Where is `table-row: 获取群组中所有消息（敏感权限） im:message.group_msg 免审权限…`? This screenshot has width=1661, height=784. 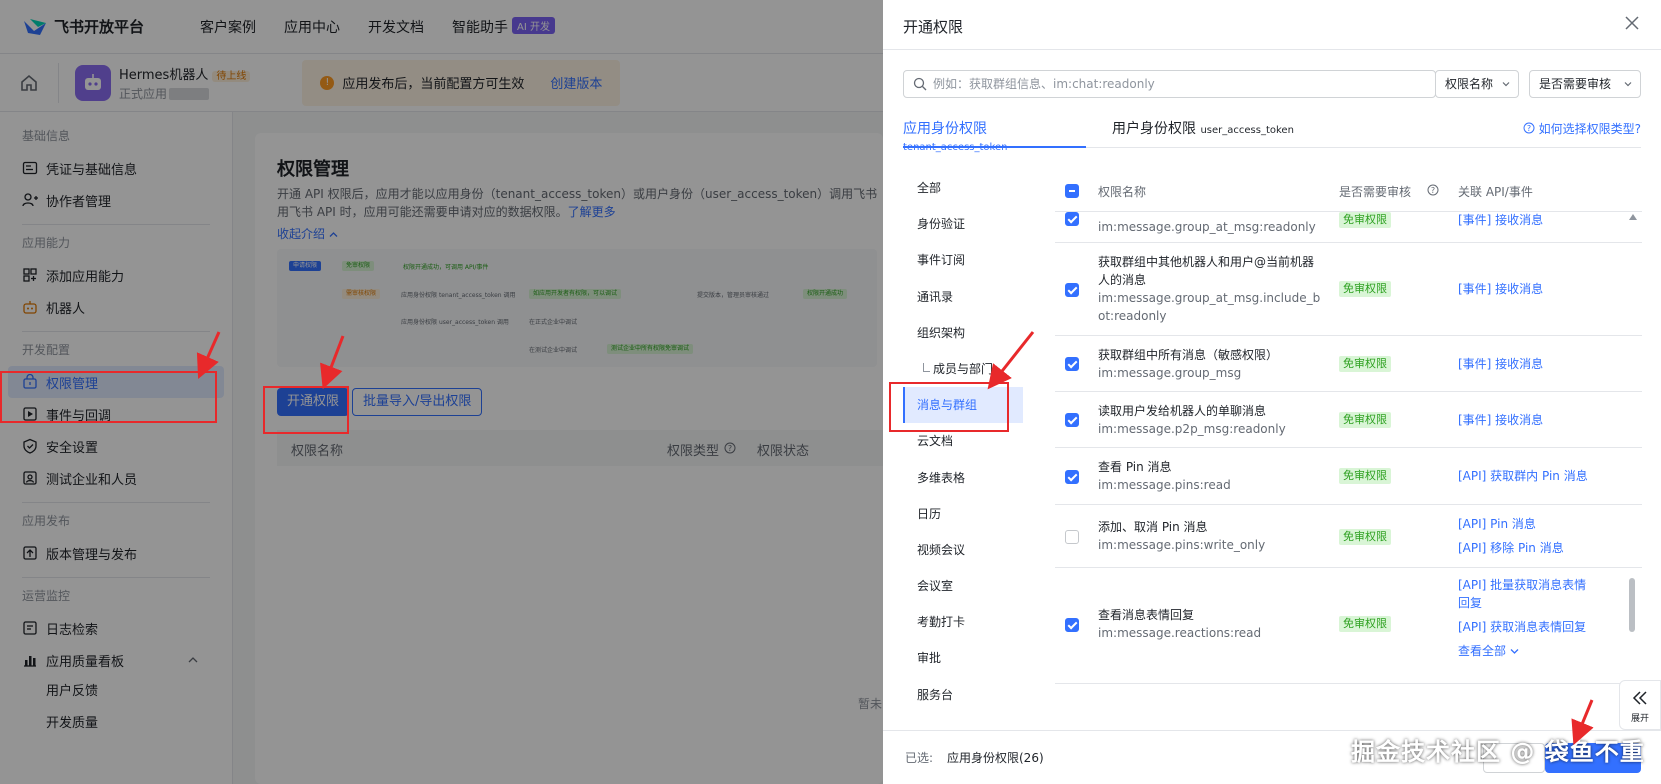 table-row: 获取群组中所有消息（敏感权限） im:message.group_msg 免审权限… is located at coordinates (1348, 364).